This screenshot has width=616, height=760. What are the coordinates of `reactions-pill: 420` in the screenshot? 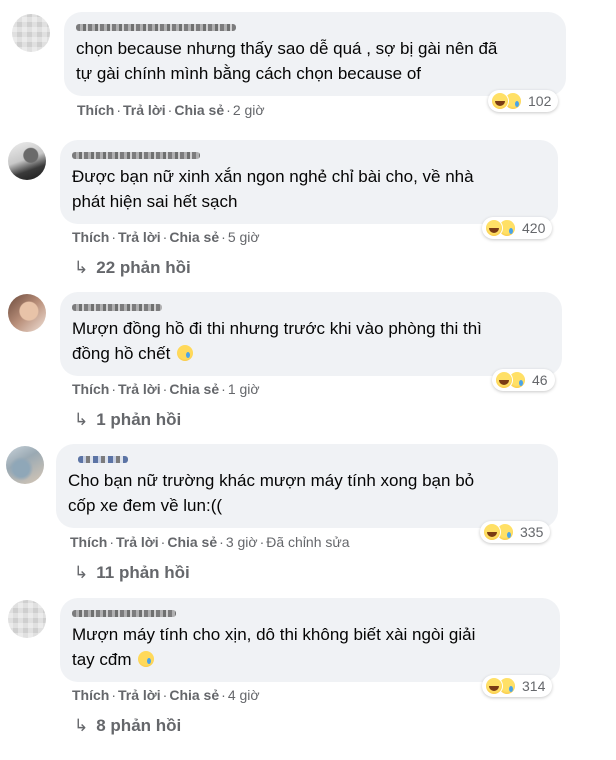 It's located at (517, 228).